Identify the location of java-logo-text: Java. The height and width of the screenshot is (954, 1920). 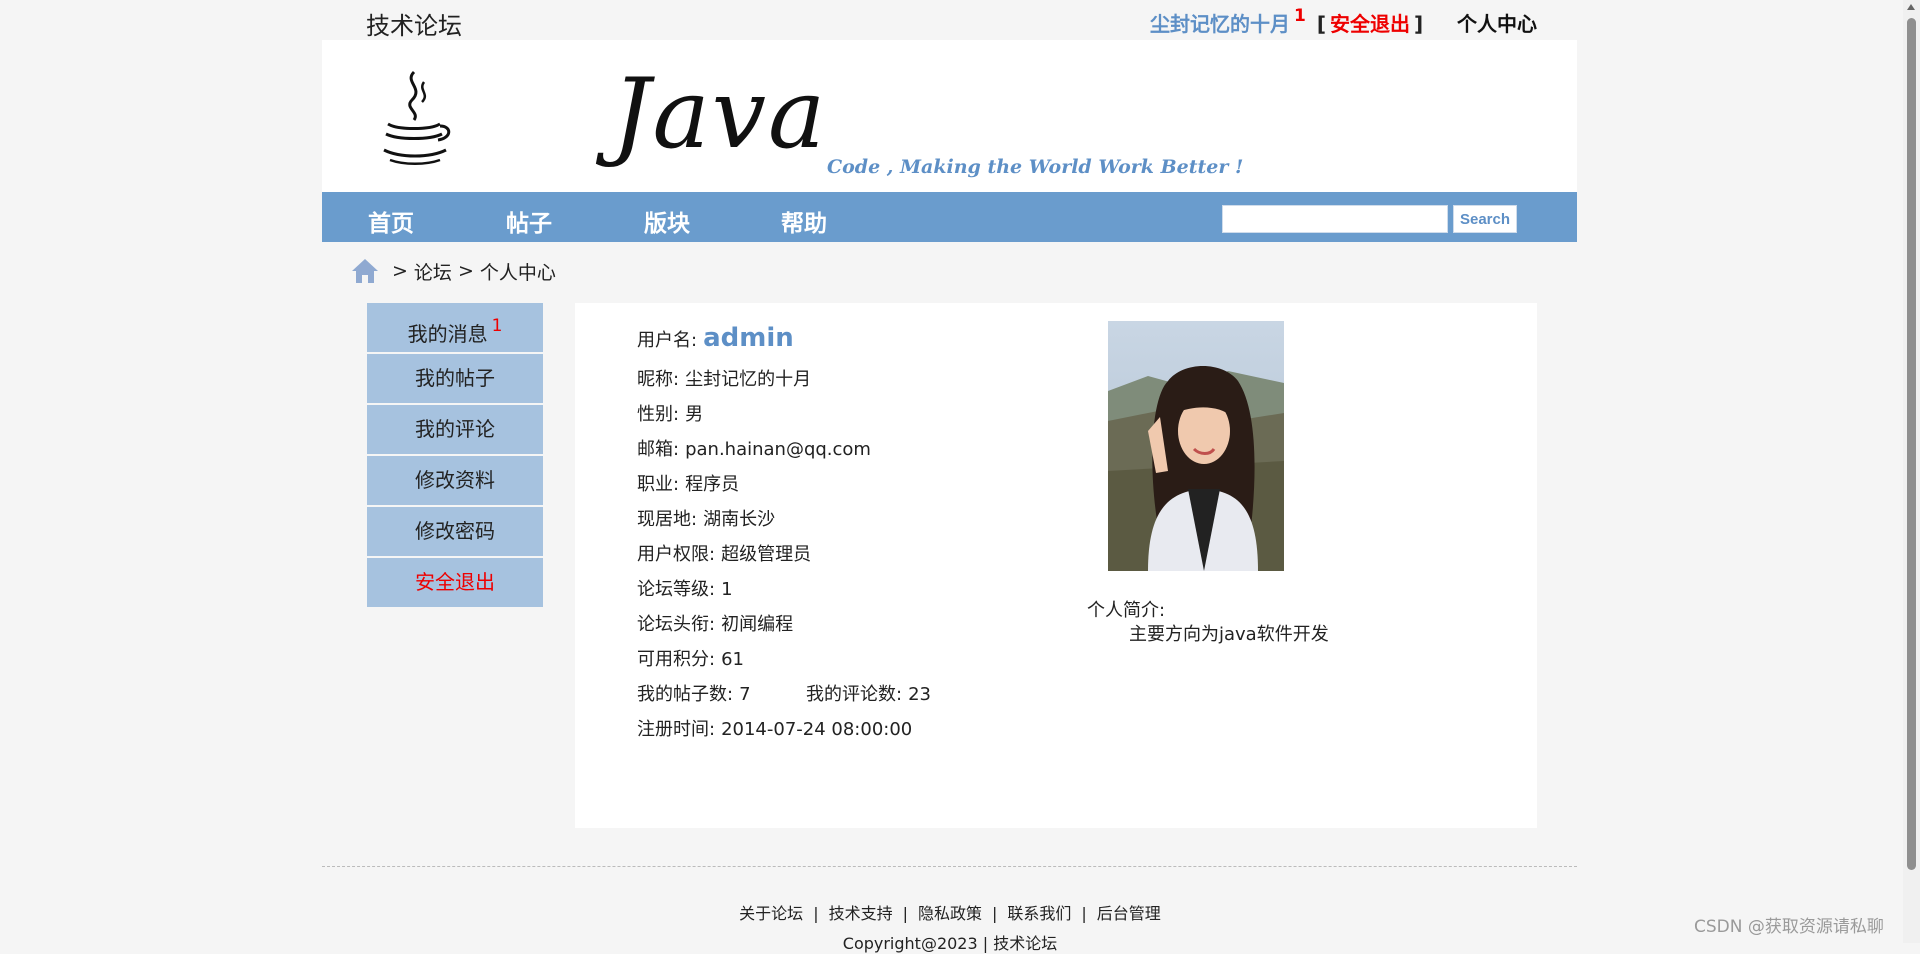
(720, 114).